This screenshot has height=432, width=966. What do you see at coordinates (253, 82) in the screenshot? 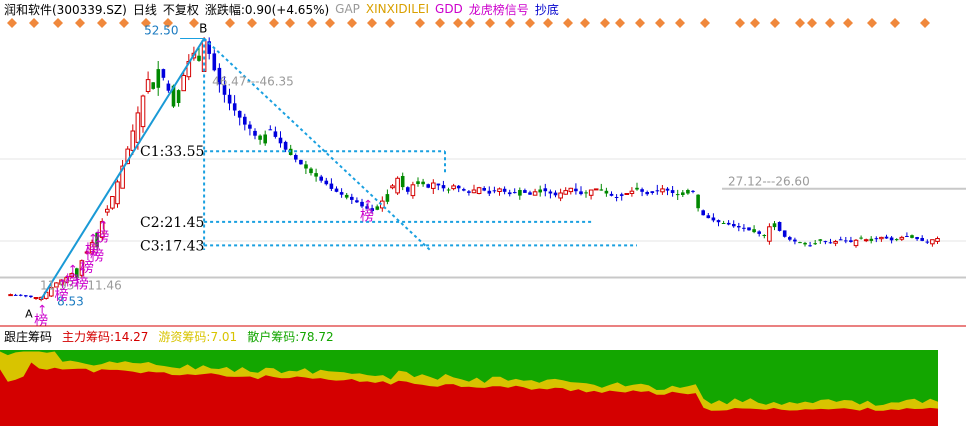
I see `gap-label-high: 46.47---46.35` at bounding box center [253, 82].